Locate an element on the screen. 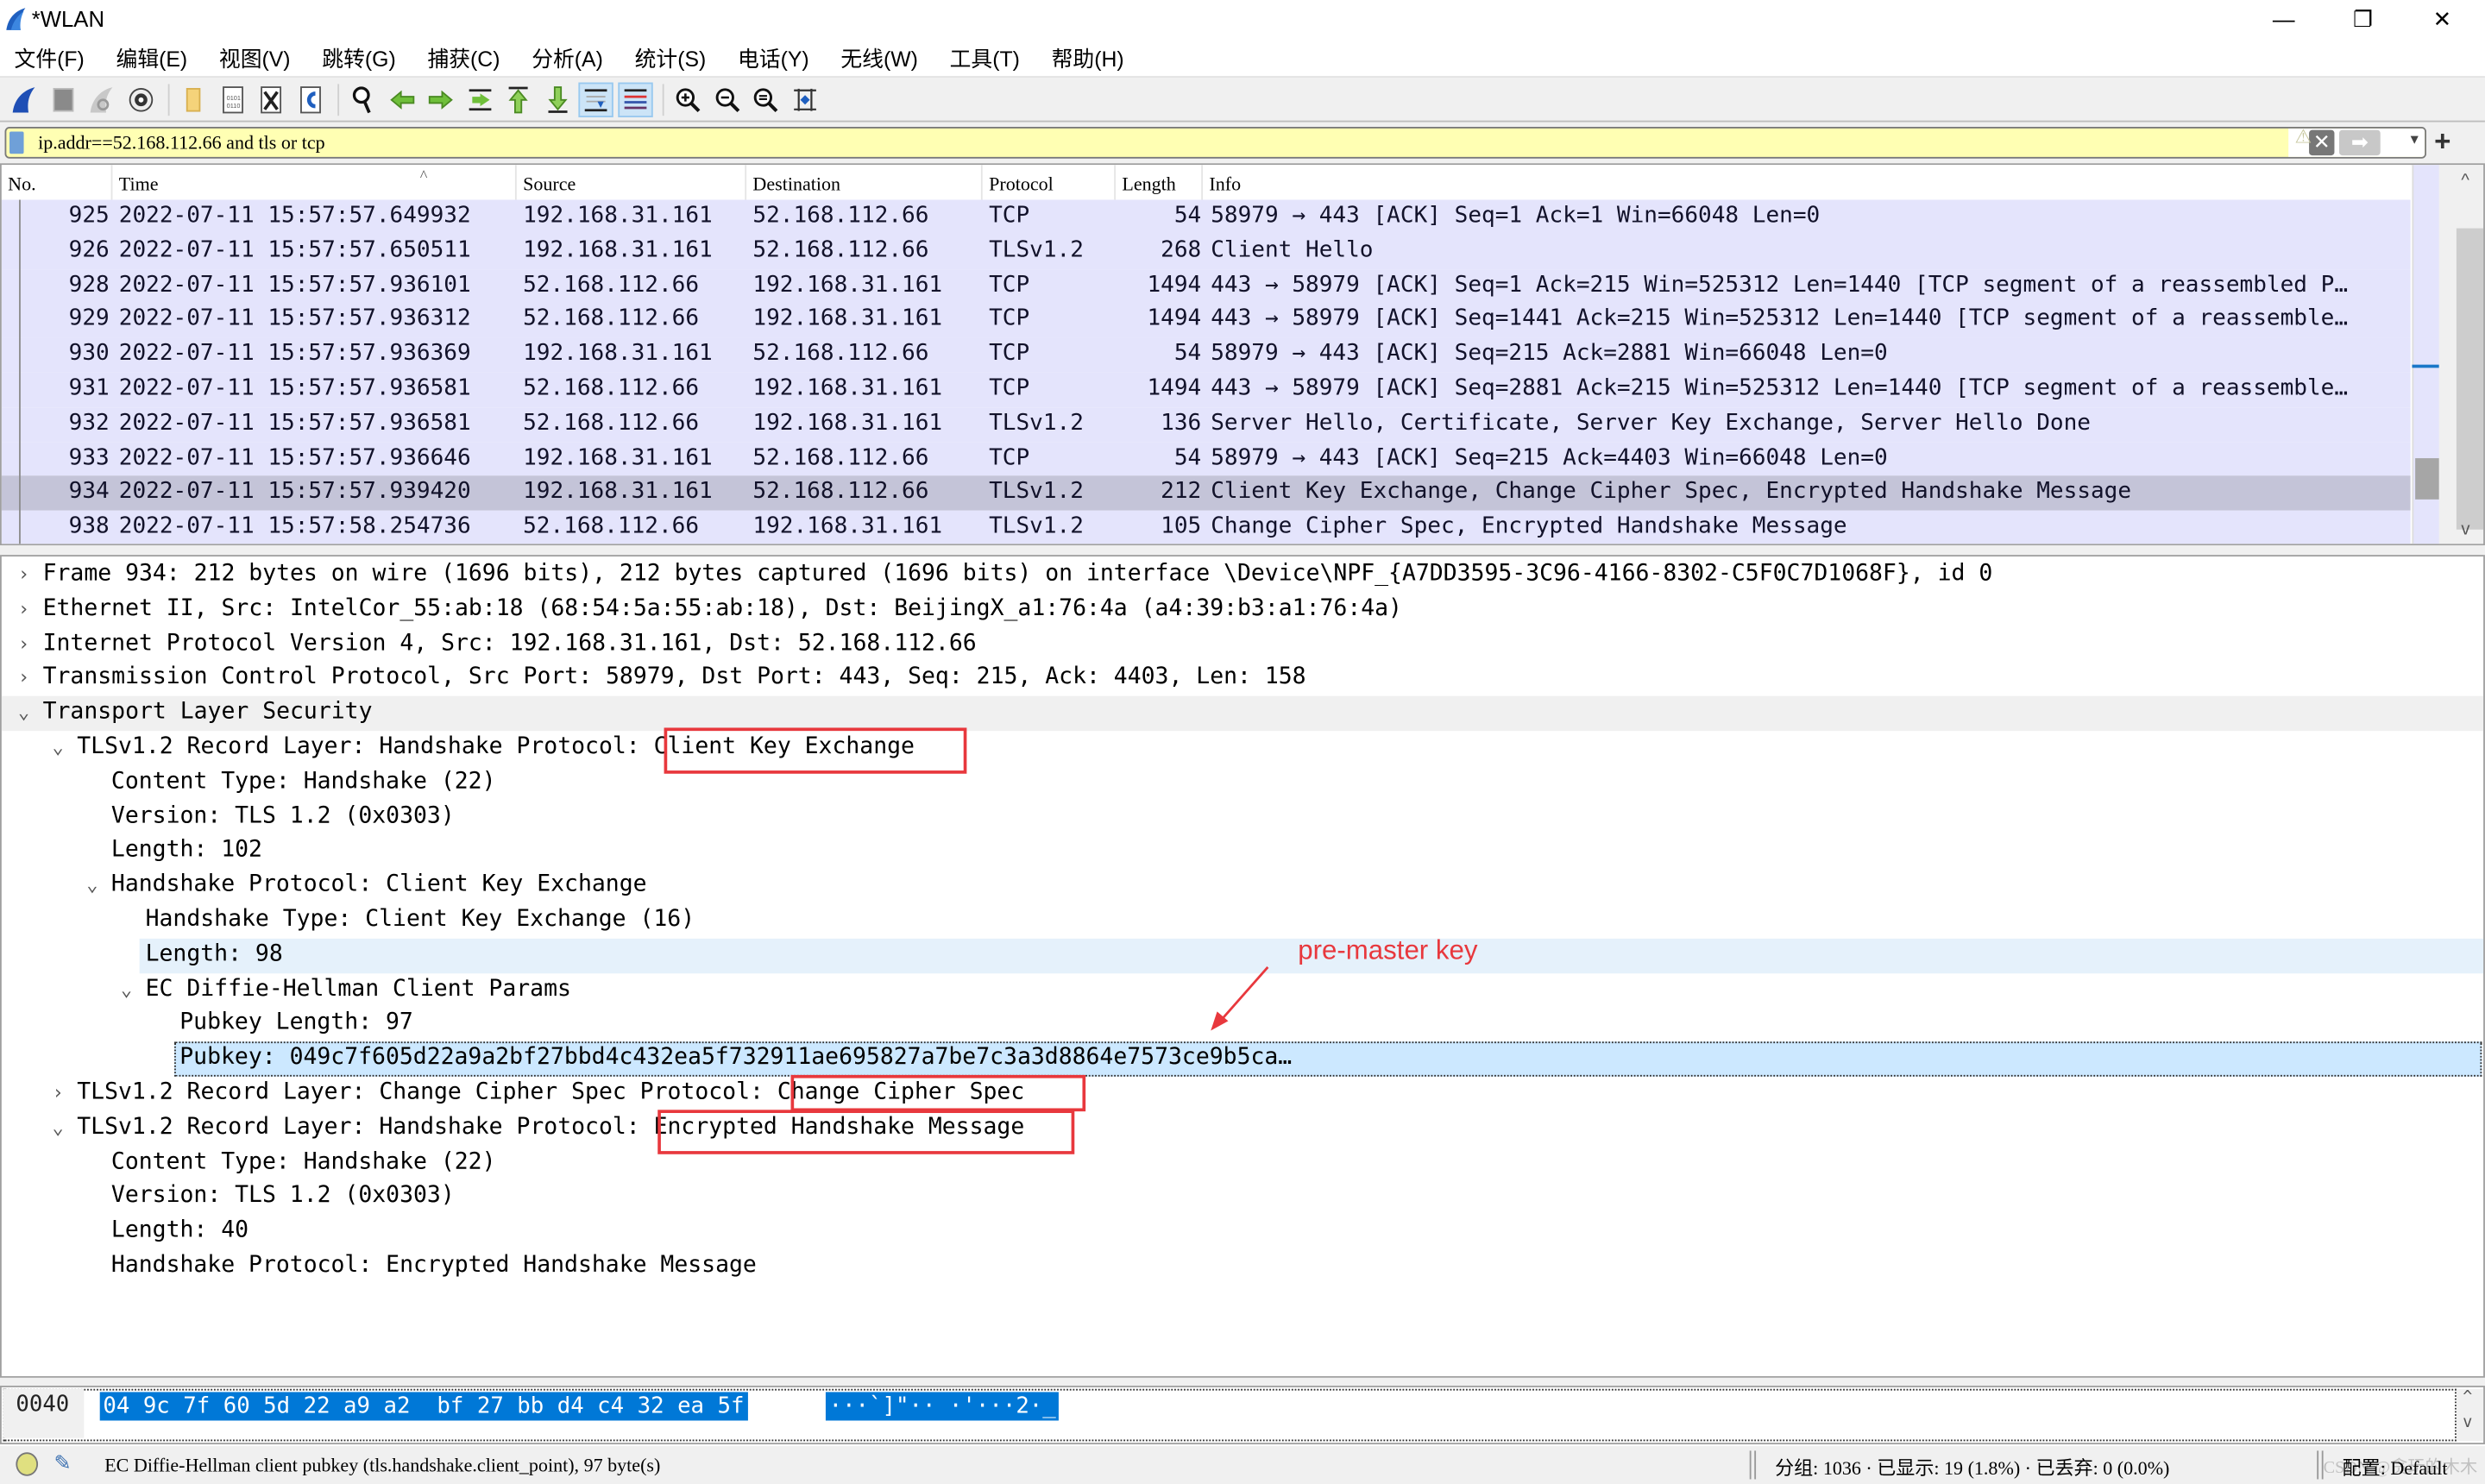 The image size is (2485, 1484). save-file-button: 0101 0110 is located at coordinates (232, 99).